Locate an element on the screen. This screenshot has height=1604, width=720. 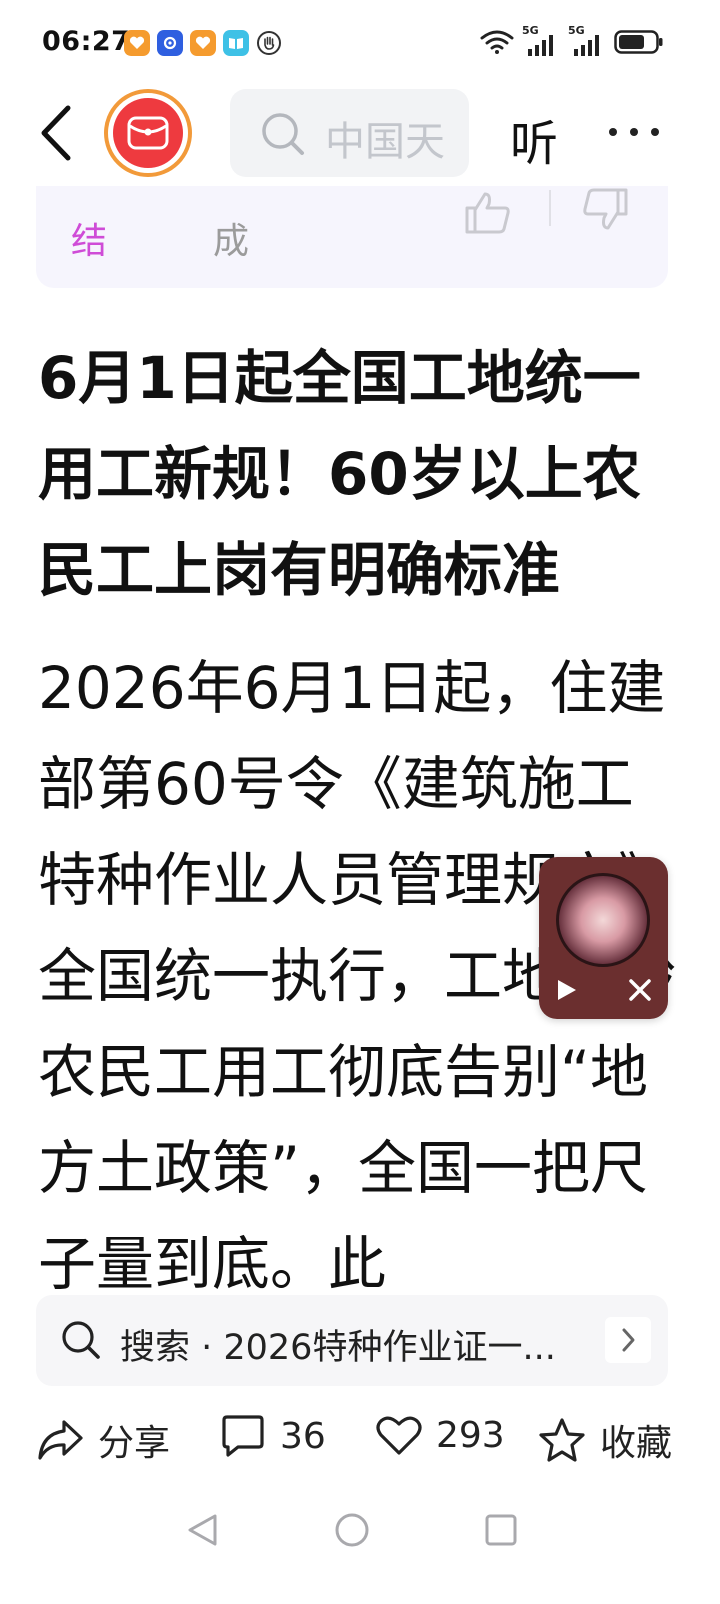
favorite-label: 收藏 is located at coordinates (636, 1443).